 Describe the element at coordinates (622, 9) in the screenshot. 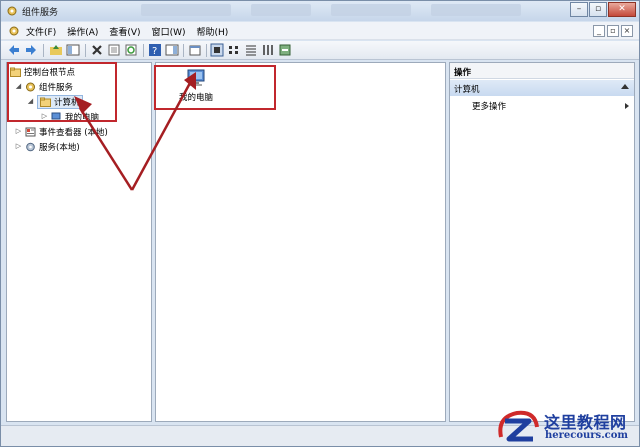

I see `close-button: ✕` at that location.